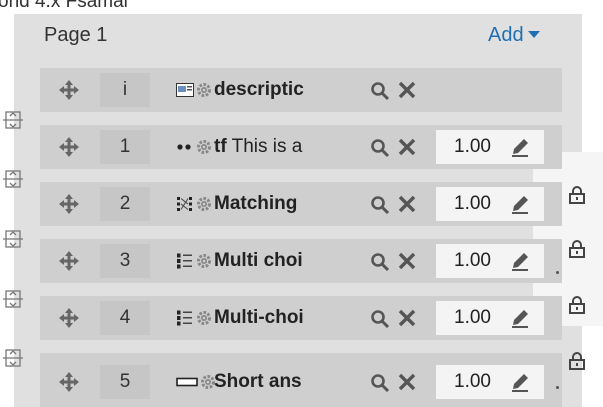 This screenshot has width=603, height=407. What do you see at coordinates (184, 147) in the screenshot?
I see `truefalse-icon` at bounding box center [184, 147].